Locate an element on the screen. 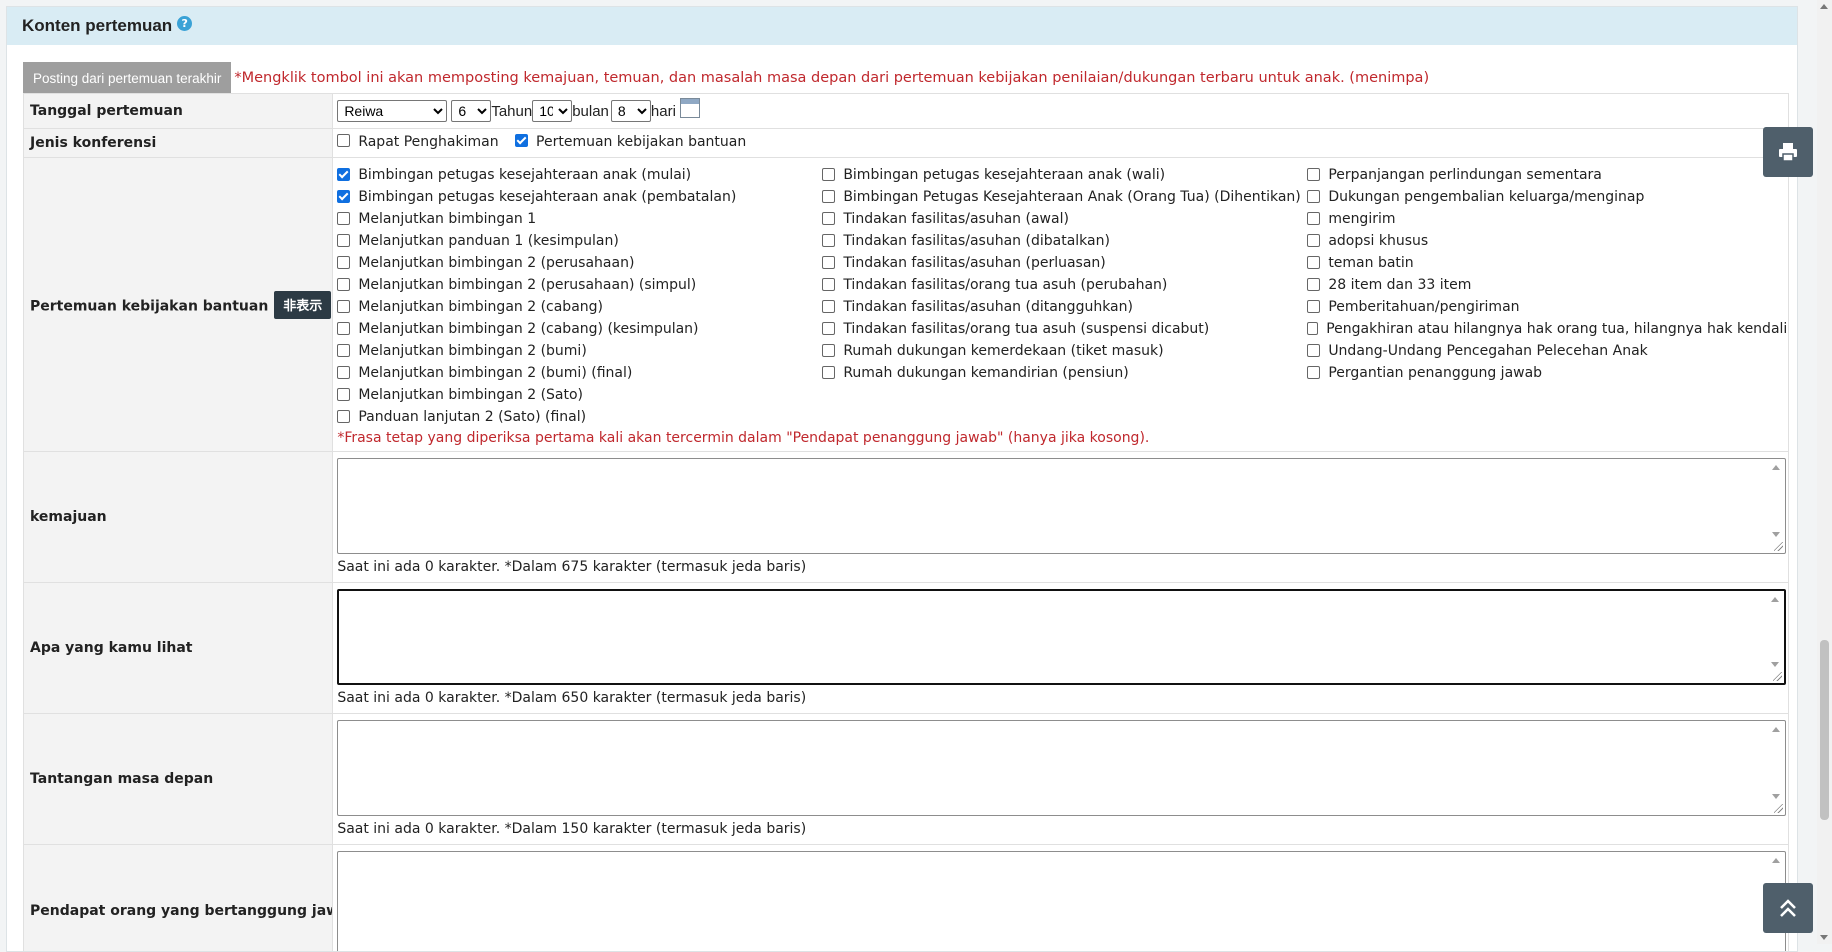  policy-option: Tindakan fasilitas/asuhan (perluasan) is located at coordinates (1064, 263).